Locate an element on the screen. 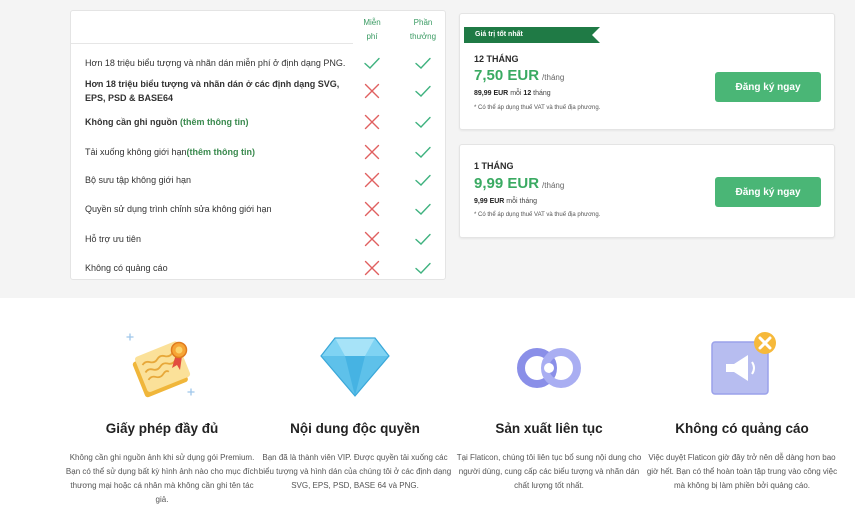 Image resolution: width=855 pixels, height=523 pixels. feature-label: Hỗ trợ ưu tiên is located at coordinates (216, 239).